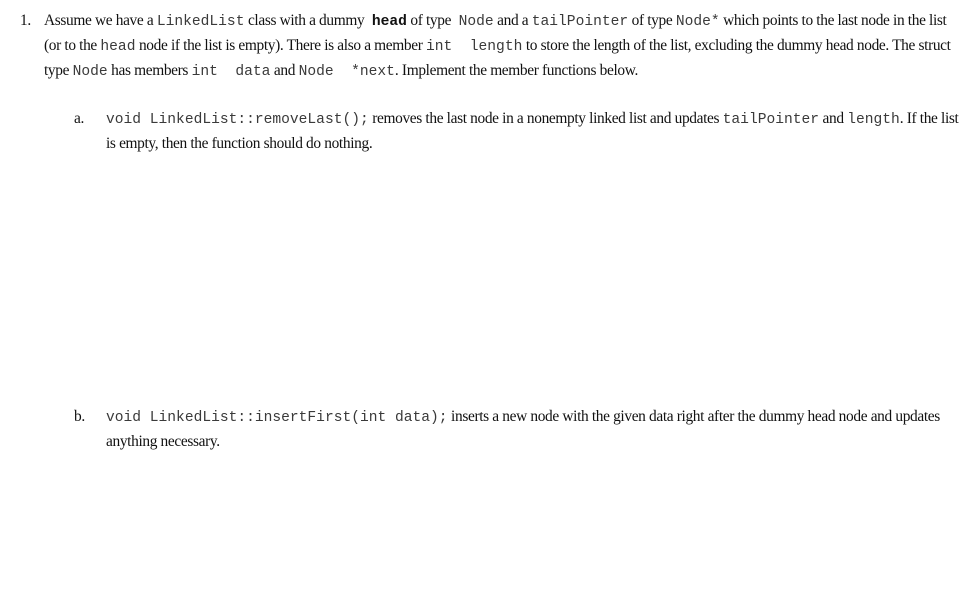  What do you see at coordinates (306, 20) in the screenshot?
I see `prompt-text: class with a dummy` at bounding box center [306, 20].